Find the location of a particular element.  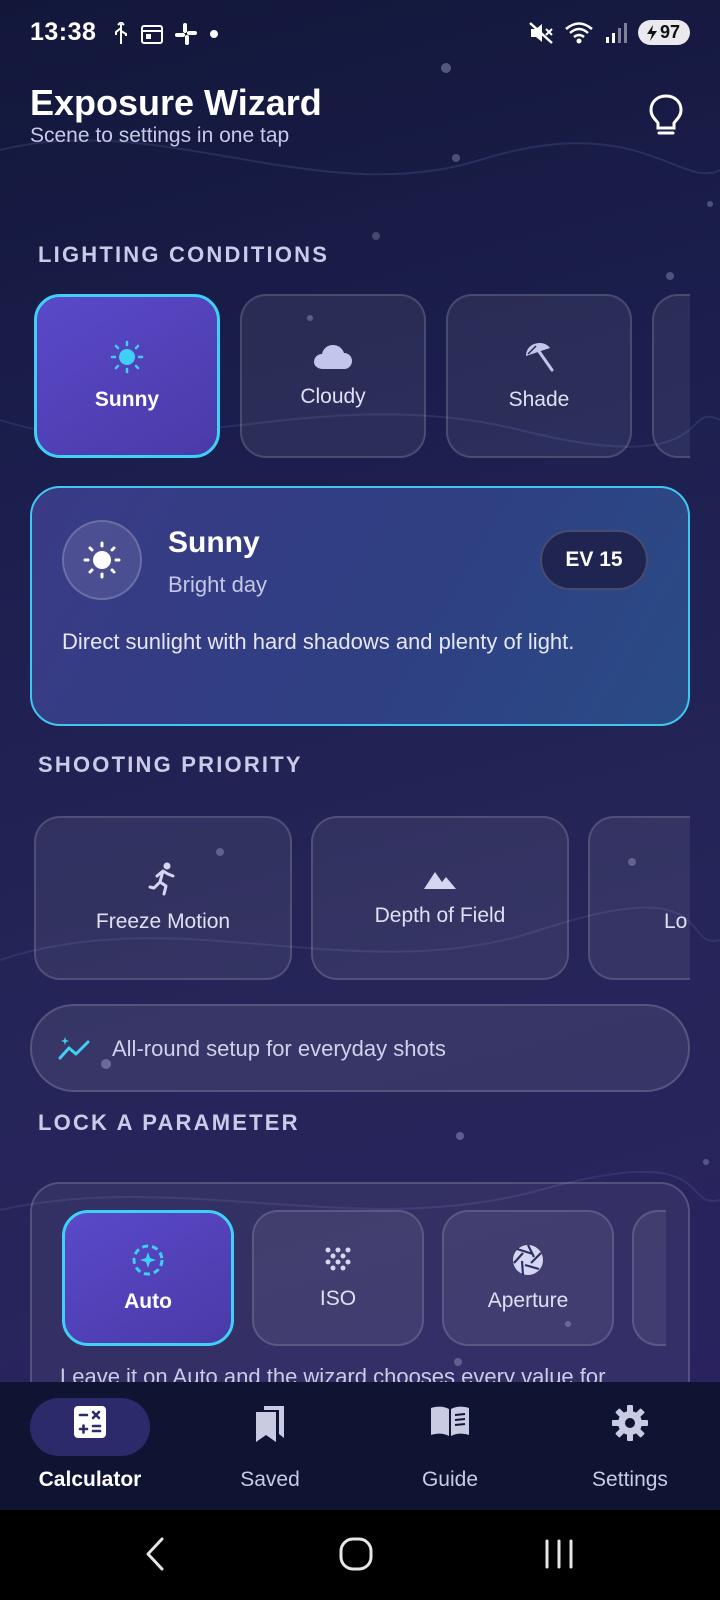

lighting-option-more is located at coordinates (671, 376).